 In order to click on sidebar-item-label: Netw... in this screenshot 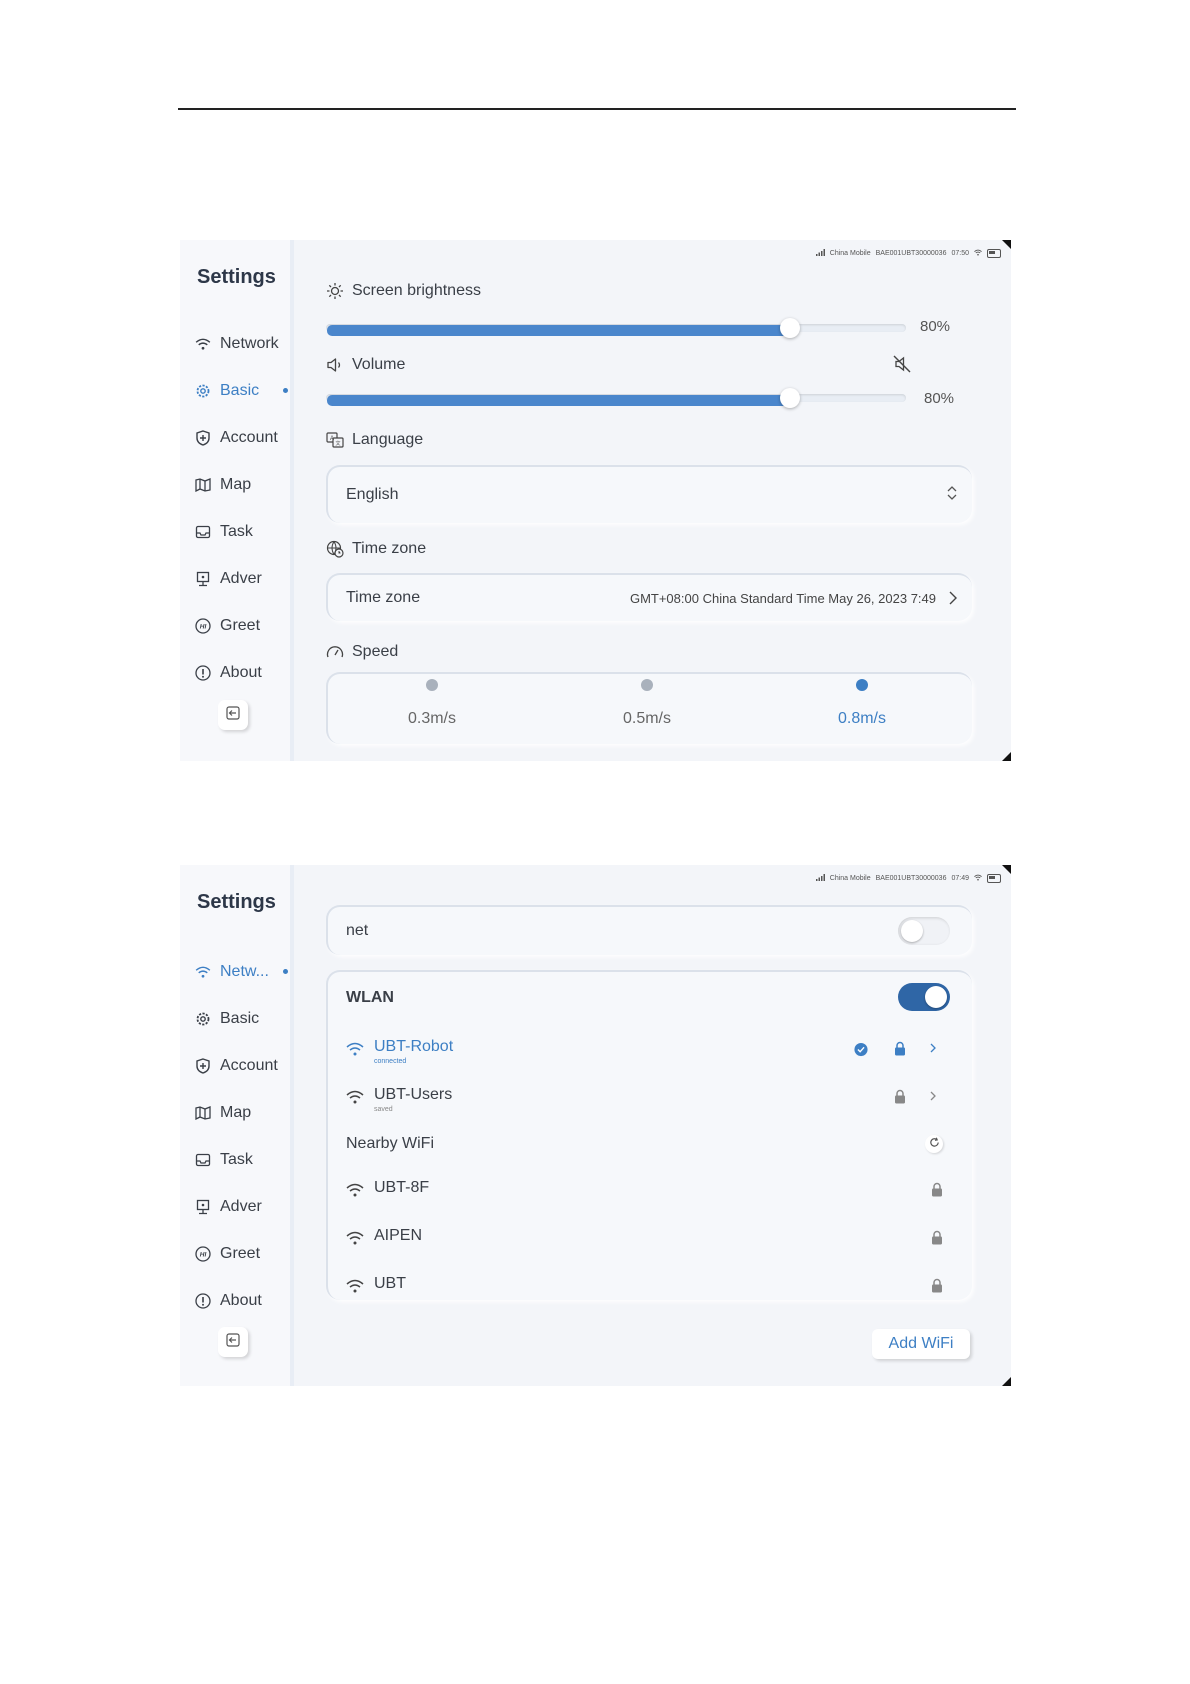, I will do `click(244, 971)`.